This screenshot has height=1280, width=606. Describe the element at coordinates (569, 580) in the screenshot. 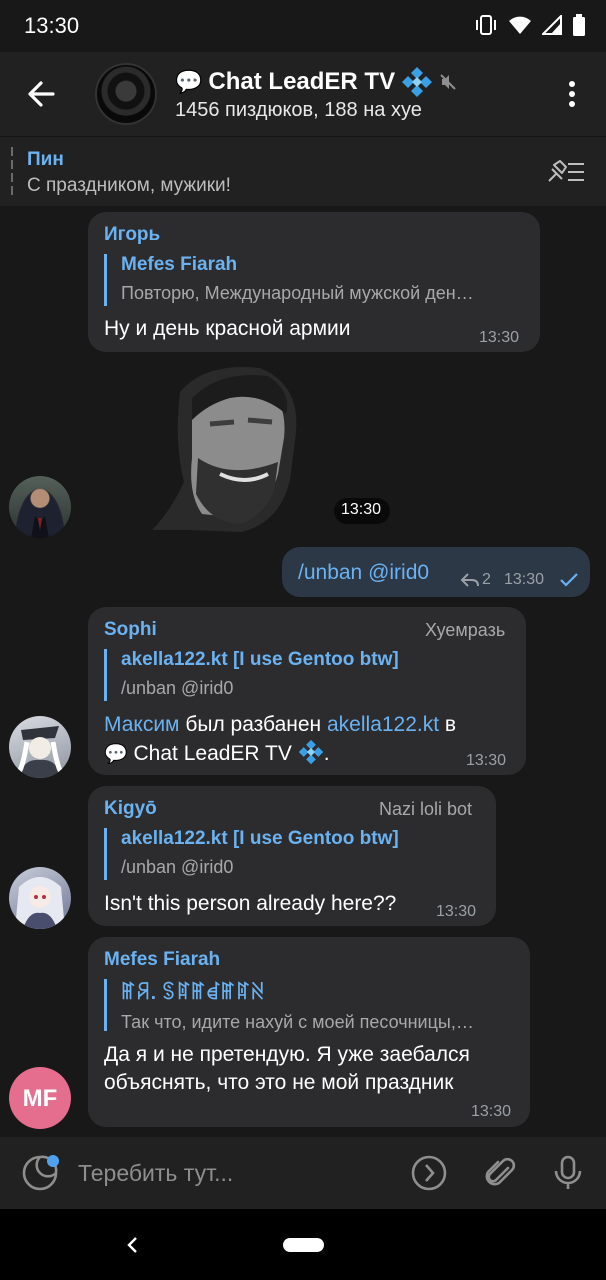

I see `check-icon` at that location.